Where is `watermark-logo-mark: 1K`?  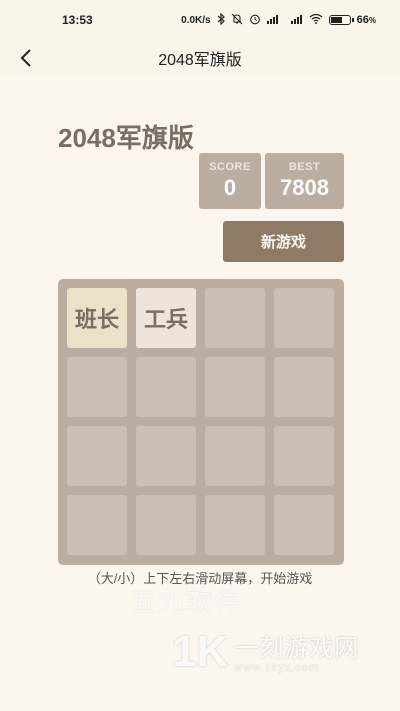 watermark-logo-mark: 1K is located at coordinates (200, 651).